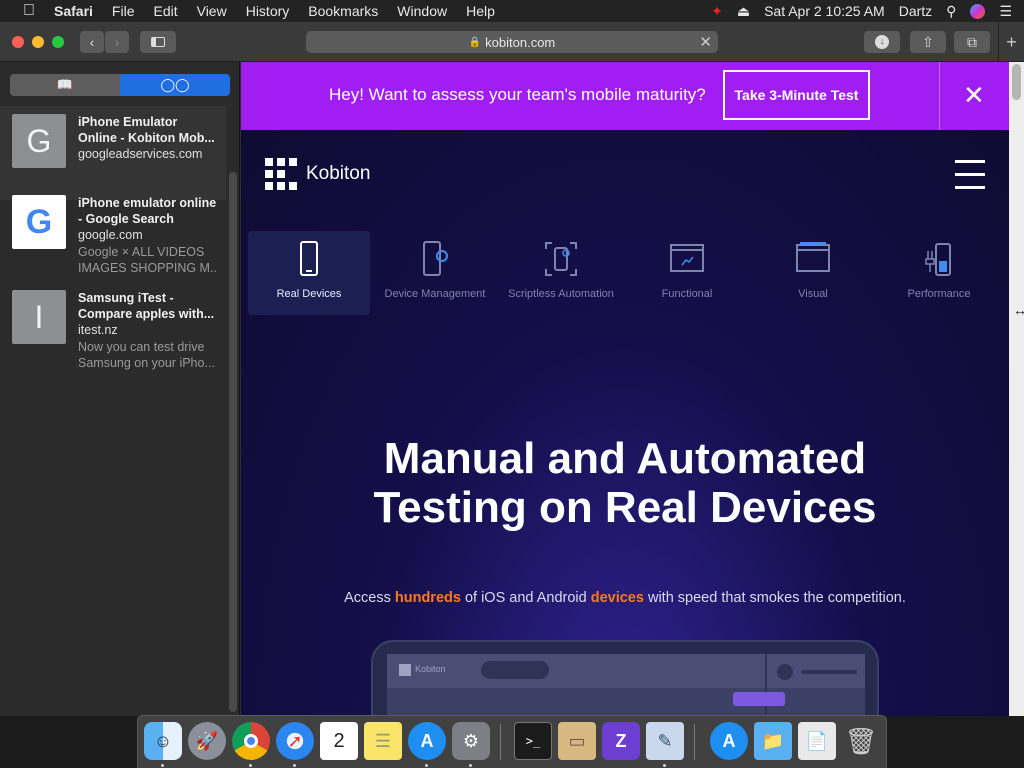 Image resolution: width=1024 pixels, height=768 pixels. Describe the element at coordinates (1018, 310) in the screenshot. I see `resize-cursor-icon: ↔` at that location.